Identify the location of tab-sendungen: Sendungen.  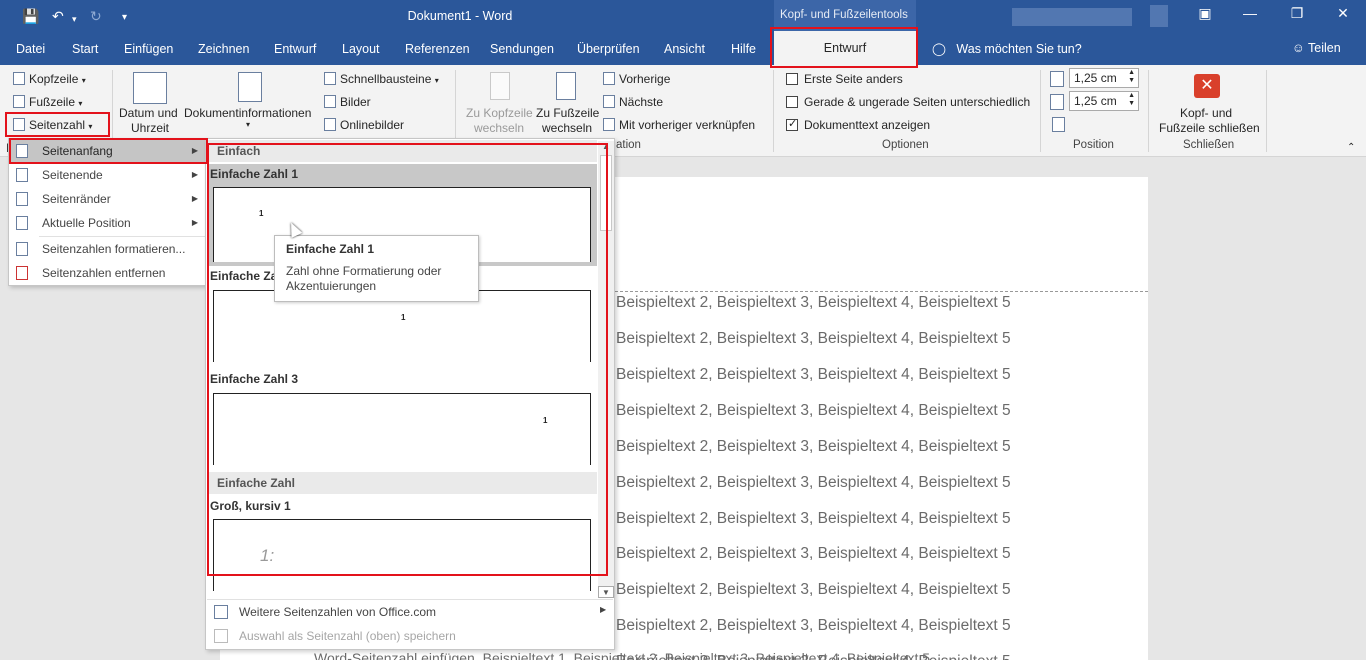
(522, 49).